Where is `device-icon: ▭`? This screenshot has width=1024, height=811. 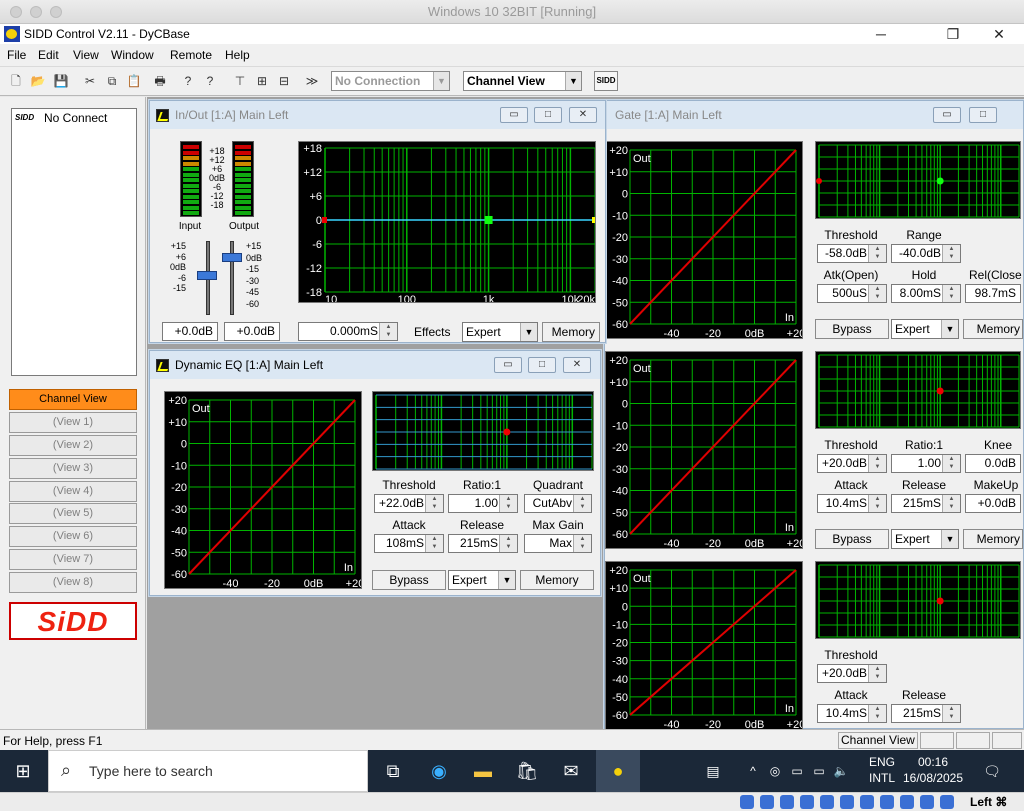 device-icon: ▭ is located at coordinates (797, 771).